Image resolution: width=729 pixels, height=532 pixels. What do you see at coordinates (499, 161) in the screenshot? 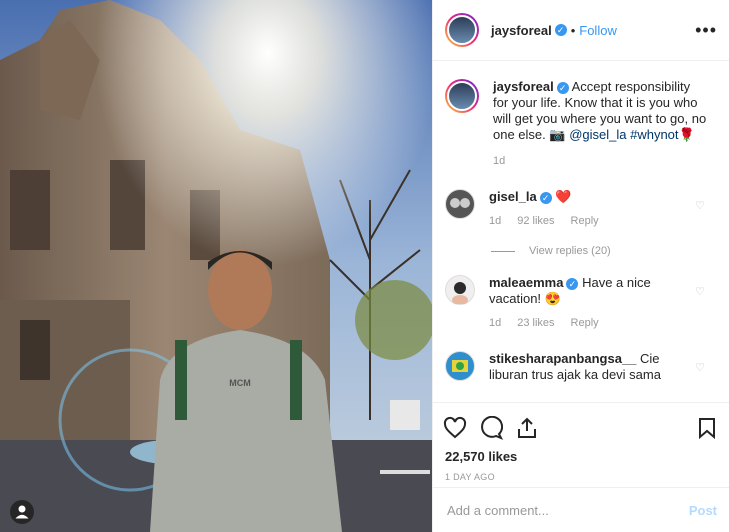
I see `caption-time: 1d` at bounding box center [499, 161].